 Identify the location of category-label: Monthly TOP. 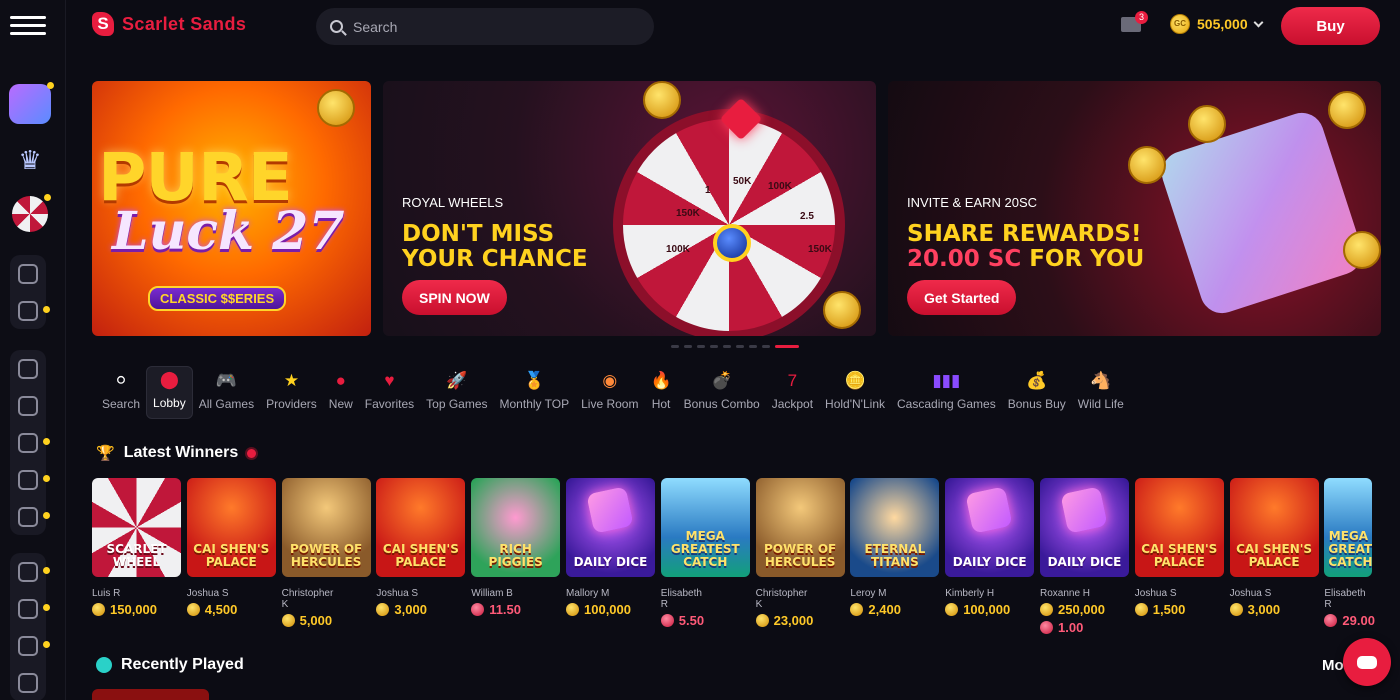
(534, 404).